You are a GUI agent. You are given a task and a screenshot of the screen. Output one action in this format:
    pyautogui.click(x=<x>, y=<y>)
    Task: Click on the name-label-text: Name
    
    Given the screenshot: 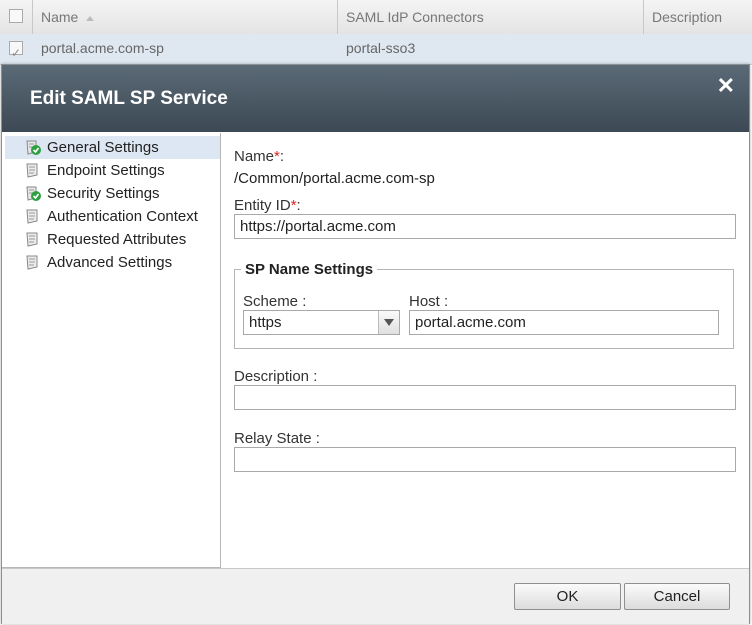 What is the action you would take?
    pyautogui.click(x=254, y=156)
    